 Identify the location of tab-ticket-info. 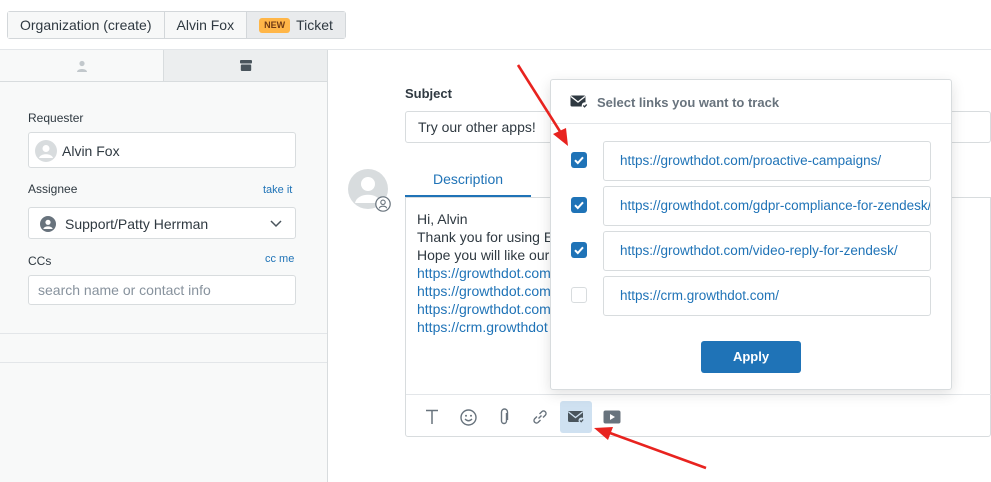
(245, 65).